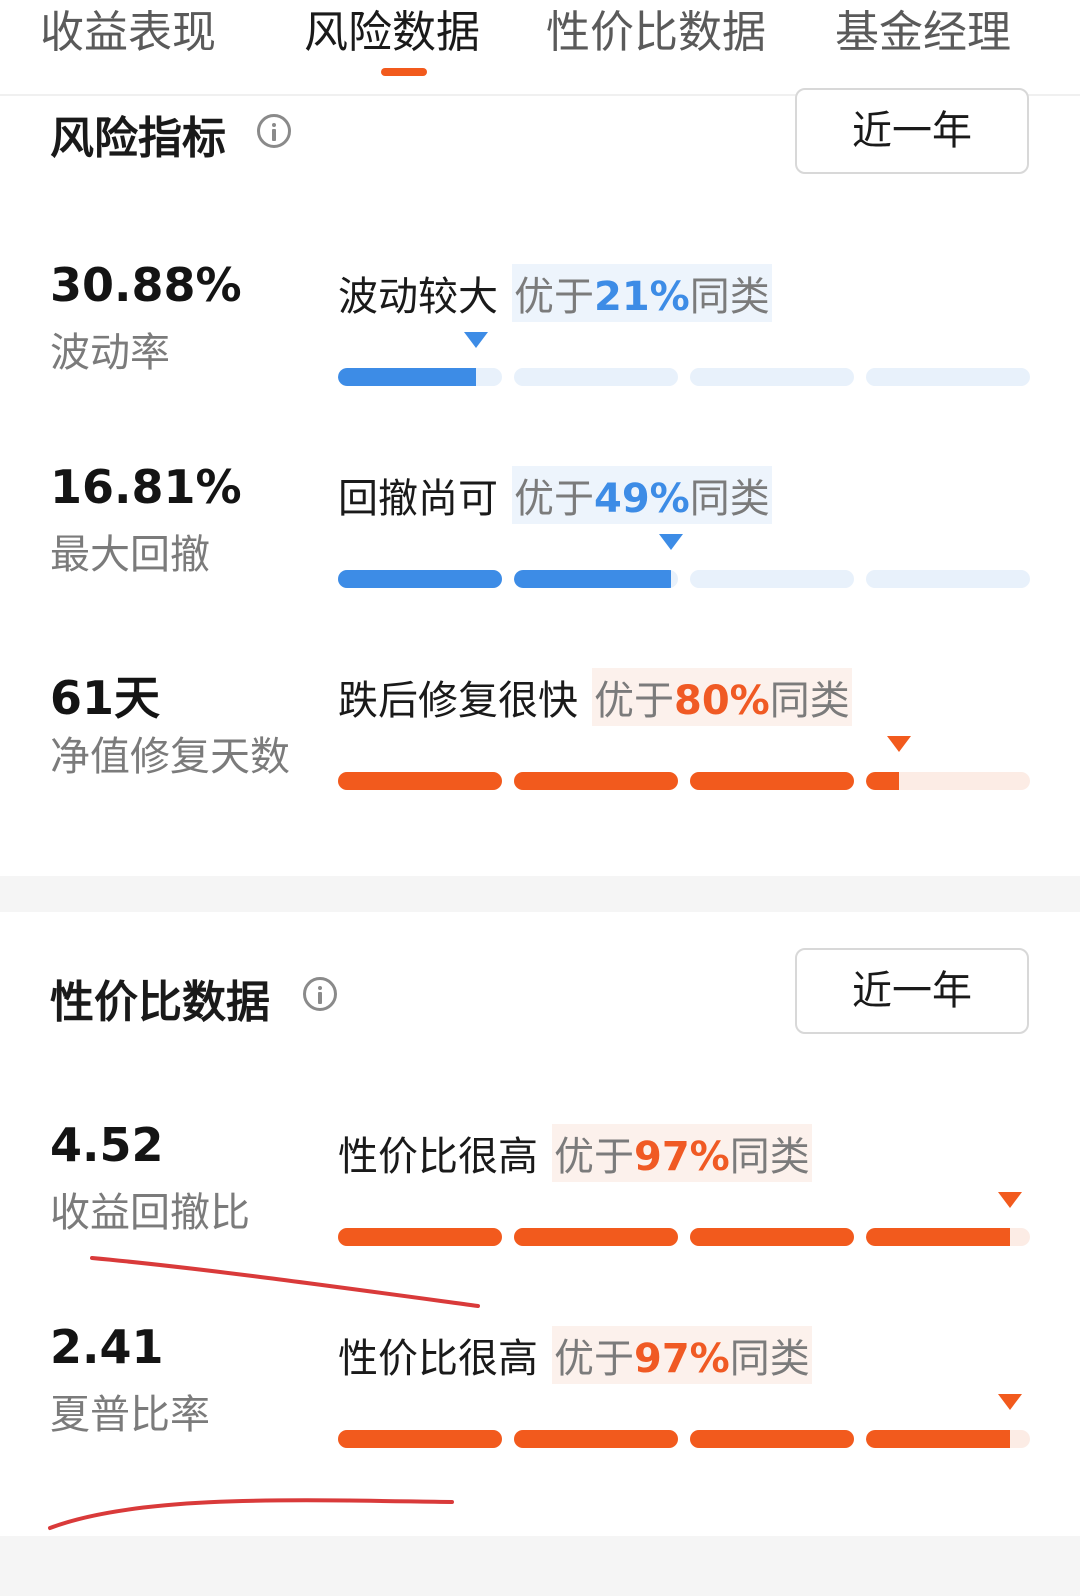  What do you see at coordinates (656, 33) in the screenshot?
I see `tab-value-data: 性价比数据` at bounding box center [656, 33].